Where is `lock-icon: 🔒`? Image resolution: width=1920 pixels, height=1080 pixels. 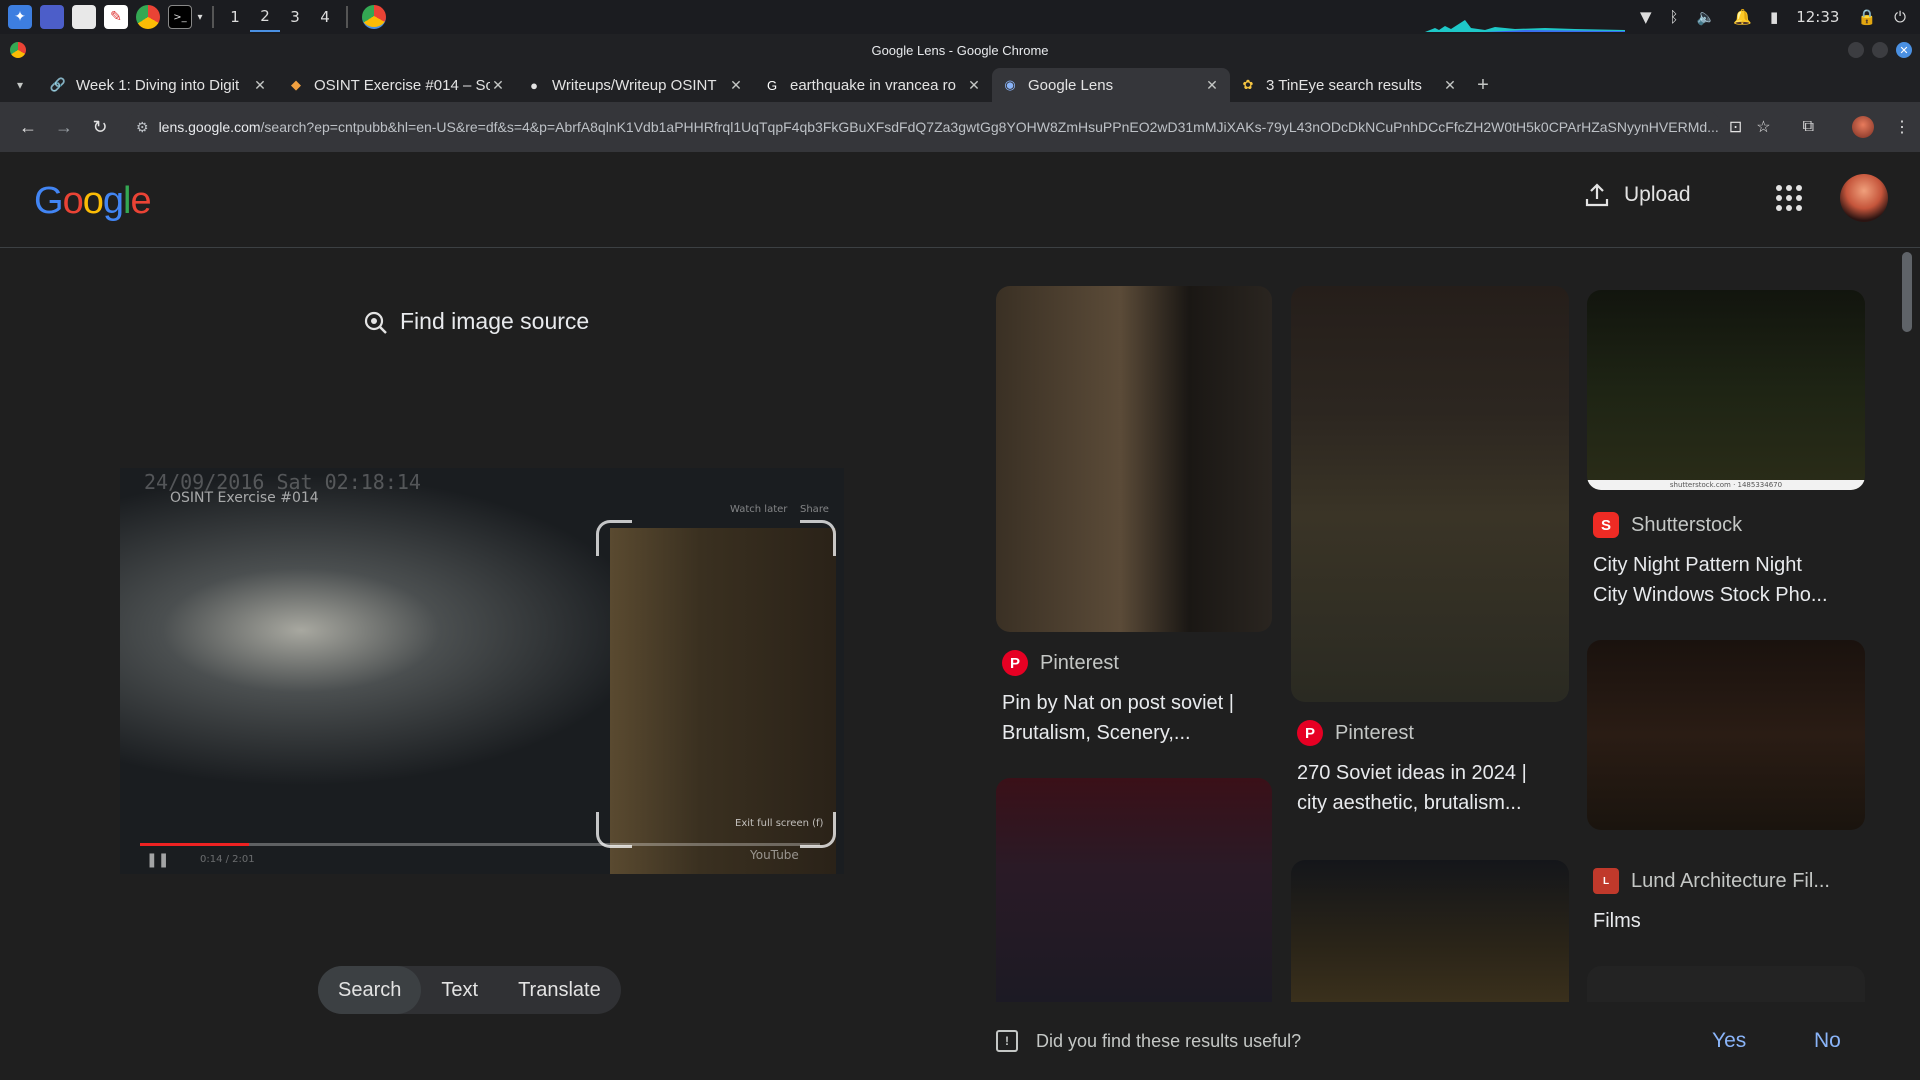
lock-icon: 🔒 is located at coordinates (1866, 17).